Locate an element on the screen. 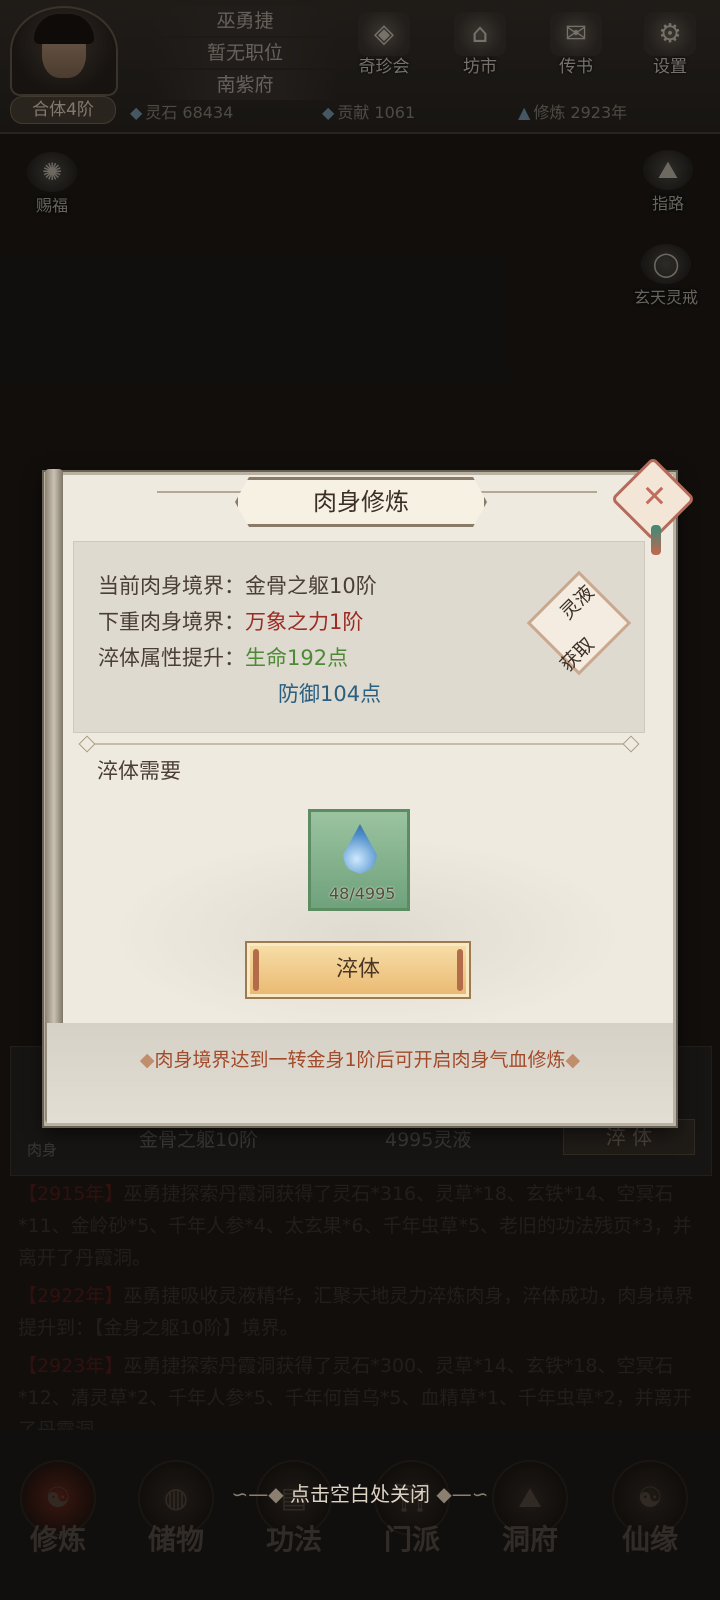  close-hint-text: 点击空白处关闭 is located at coordinates (360, 1494).